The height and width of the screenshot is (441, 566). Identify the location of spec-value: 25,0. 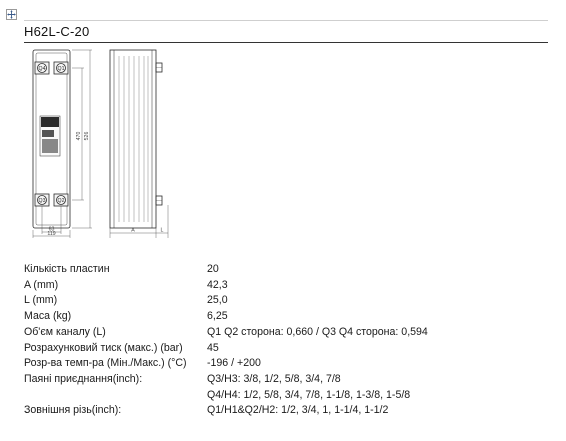
(217, 300).